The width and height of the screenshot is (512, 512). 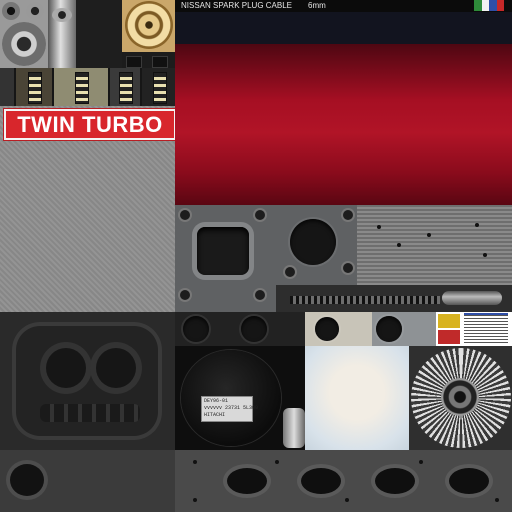 What do you see at coordinates (317, 5) in the screenshot?
I see `cable-label-size: 6mm` at bounding box center [317, 5].